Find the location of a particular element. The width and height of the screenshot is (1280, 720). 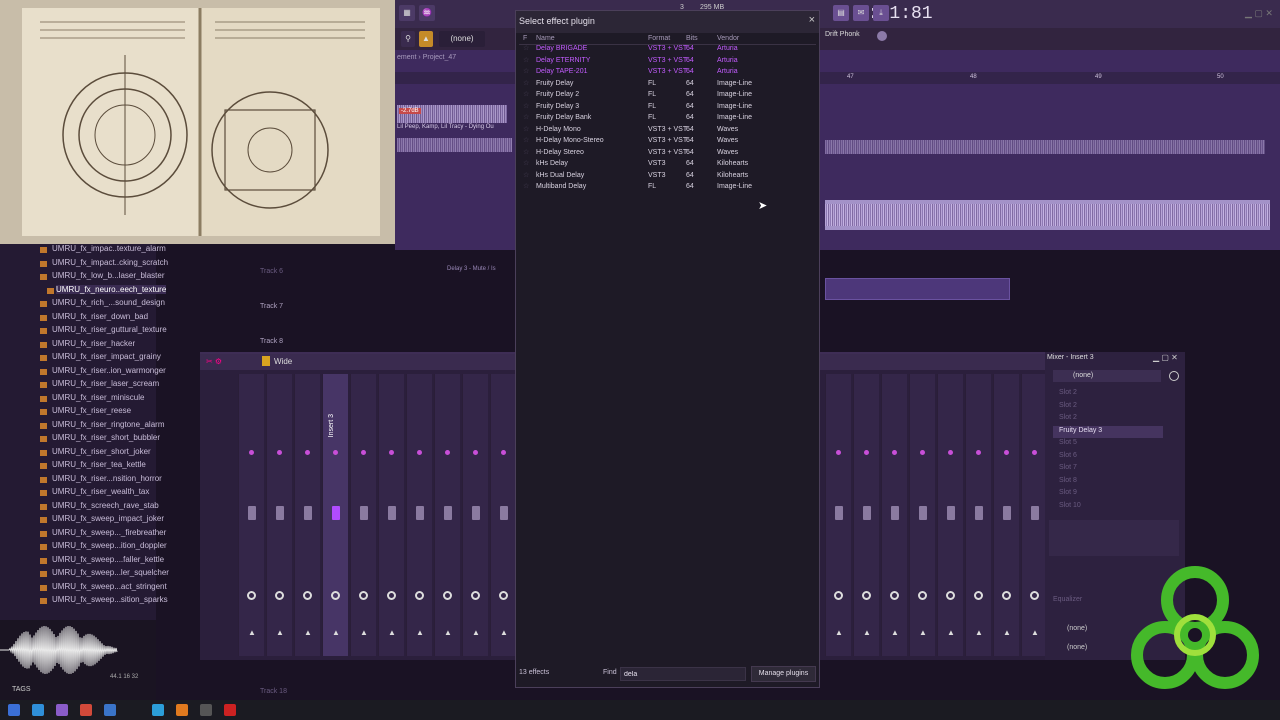

close-icon: × is located at coordinates (812, 20).